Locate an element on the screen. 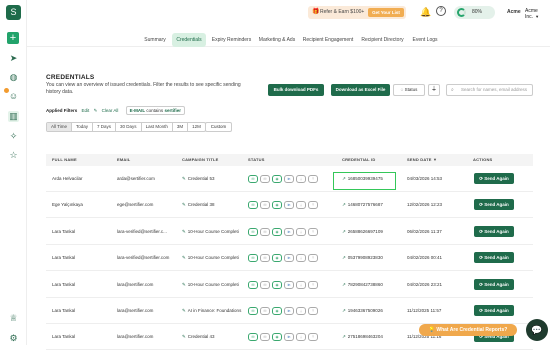 The height and width of the screenshot is (350, 550). range-last-month: Last Month is located at coordinates (157, 127).